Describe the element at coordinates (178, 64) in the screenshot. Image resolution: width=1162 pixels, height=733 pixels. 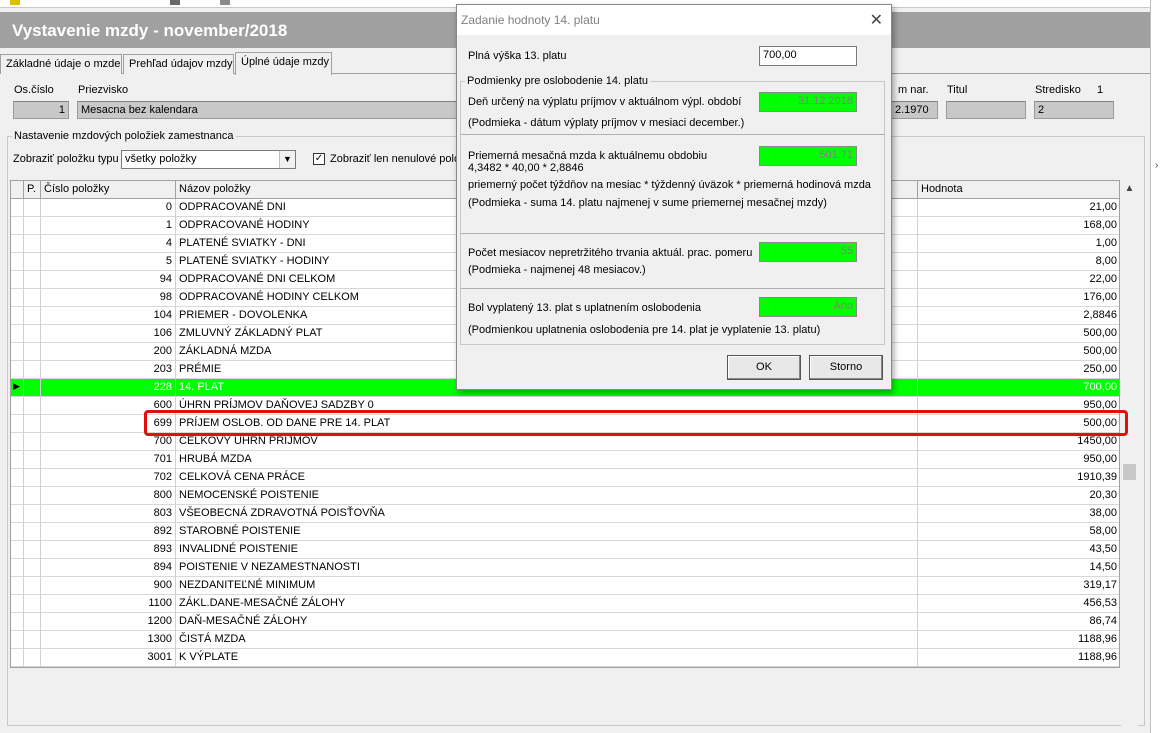
I see `tab-prehlad-udajov: Prehľad údajov mzdy` at that location.